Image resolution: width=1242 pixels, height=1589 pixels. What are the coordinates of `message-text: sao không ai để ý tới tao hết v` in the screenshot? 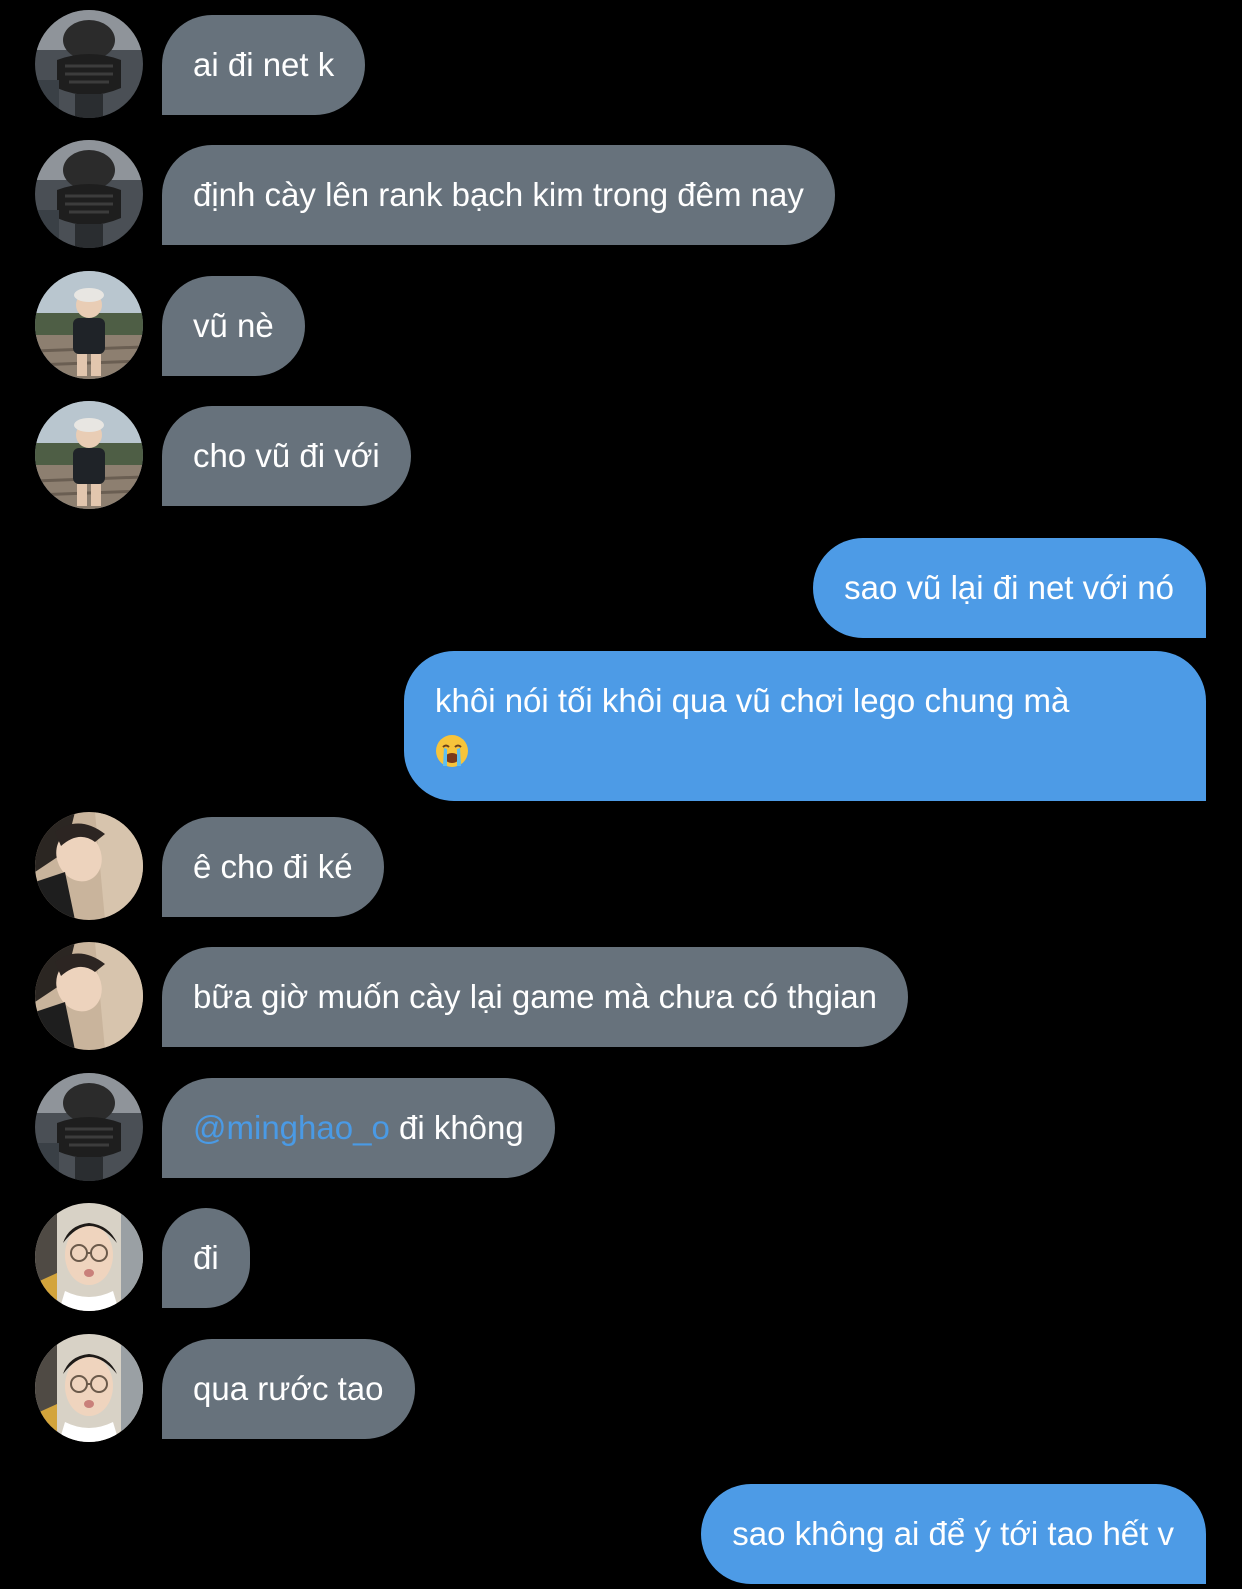 It's located at (953, 1533).